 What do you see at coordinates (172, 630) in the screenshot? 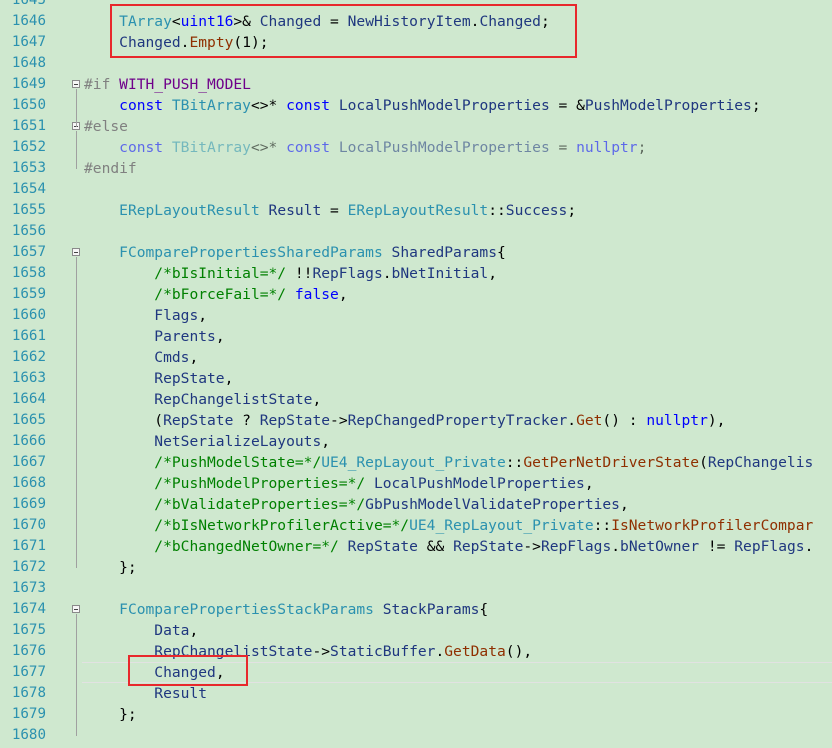
I see `code-token: Data` at bounding box center [172, 630].